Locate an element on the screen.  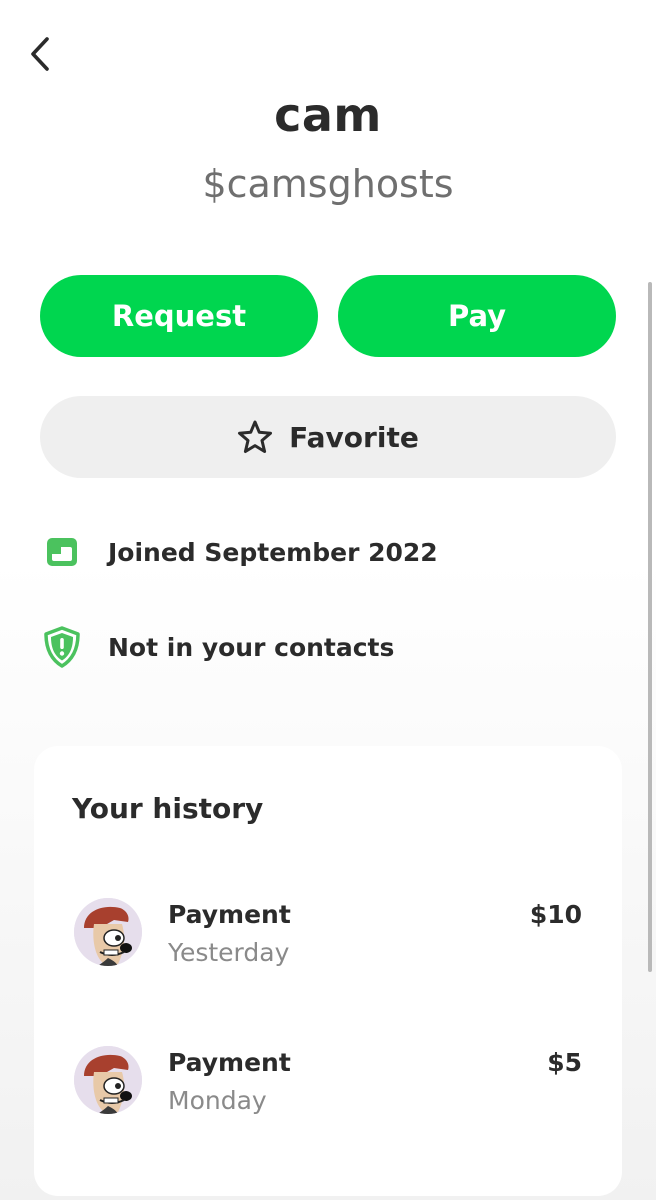
pay-button-label: Pay is located at coordinates (477, 316).